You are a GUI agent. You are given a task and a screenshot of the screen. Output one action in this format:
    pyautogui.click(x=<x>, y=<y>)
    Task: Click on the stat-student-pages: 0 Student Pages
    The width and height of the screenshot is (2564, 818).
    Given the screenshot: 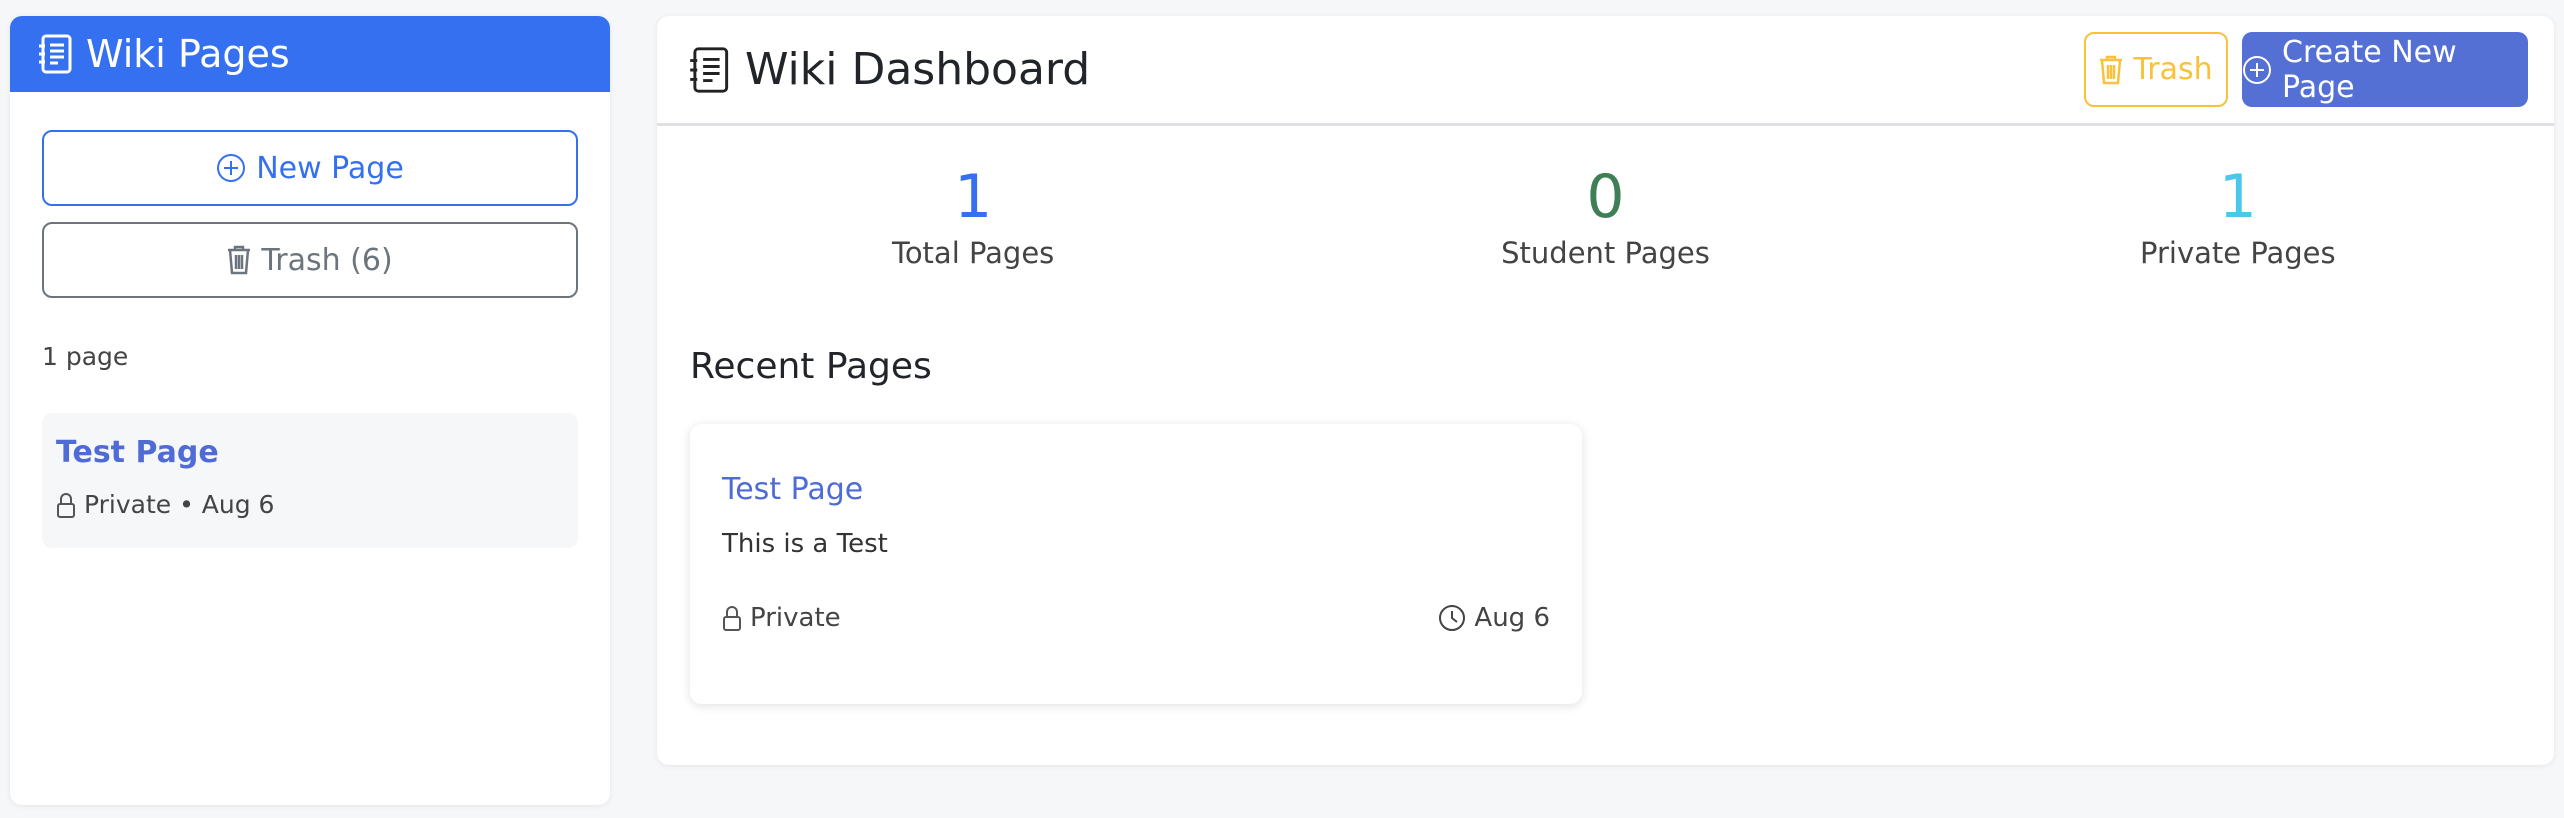 What is the action you would take?
    pyautogui.click(x=1605, y=216)
    